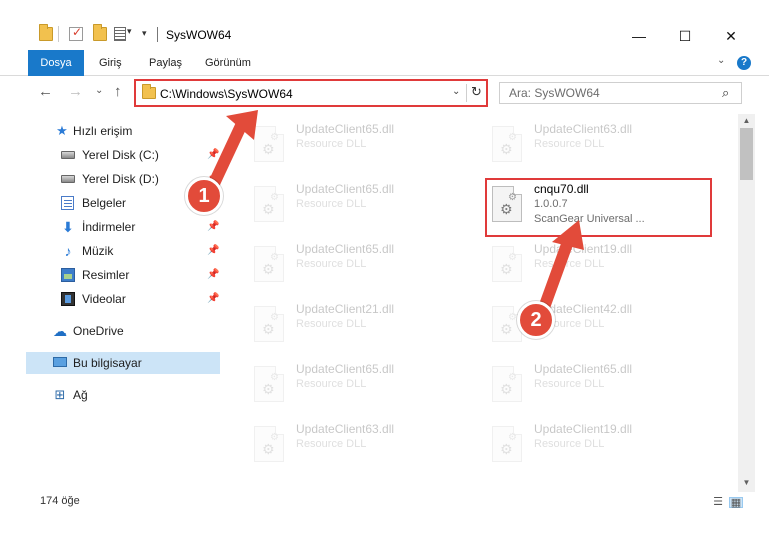 Image resolution: width=769 pixels, height=535 pixels. What do you see at coordinates (120, 34) in the screenshot?
I see `view-options-icon` at bounding box center [120, 34].